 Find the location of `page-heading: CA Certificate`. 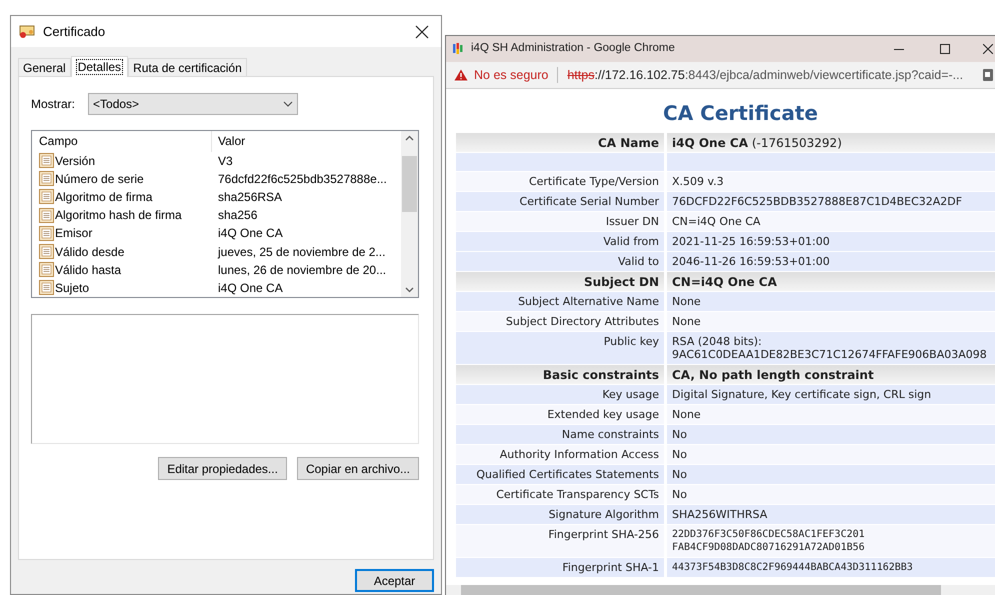

page-heading: CA Certificate is located at coordinates (740, 113).